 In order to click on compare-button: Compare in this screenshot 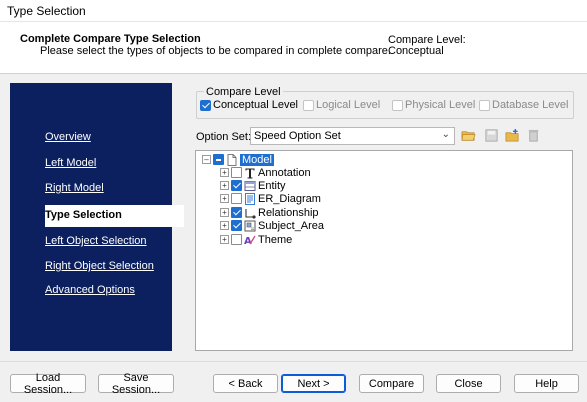, I will do `click(391, 383)`.